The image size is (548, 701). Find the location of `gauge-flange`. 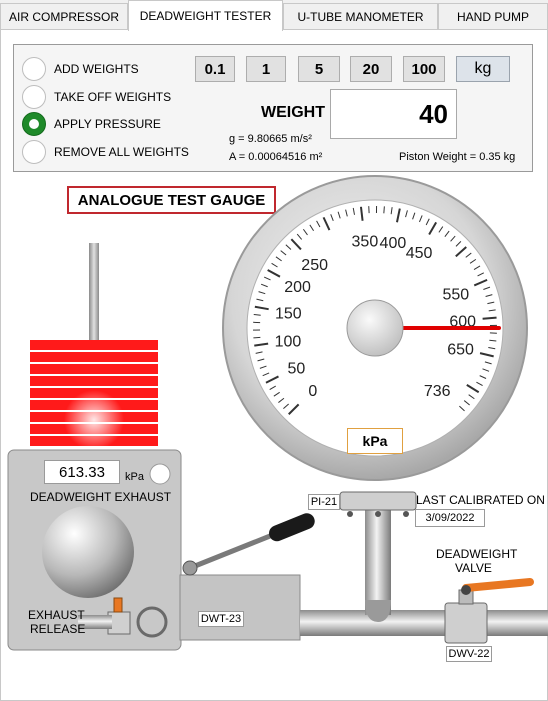

gauge-flange is located at coordinates (378, 501).